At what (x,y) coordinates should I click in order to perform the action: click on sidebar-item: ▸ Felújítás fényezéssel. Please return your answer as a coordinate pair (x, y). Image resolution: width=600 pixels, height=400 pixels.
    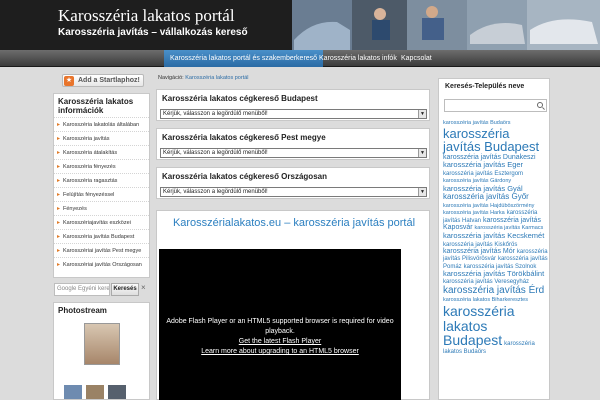
    Looking at the image, I should click on (101, 194).